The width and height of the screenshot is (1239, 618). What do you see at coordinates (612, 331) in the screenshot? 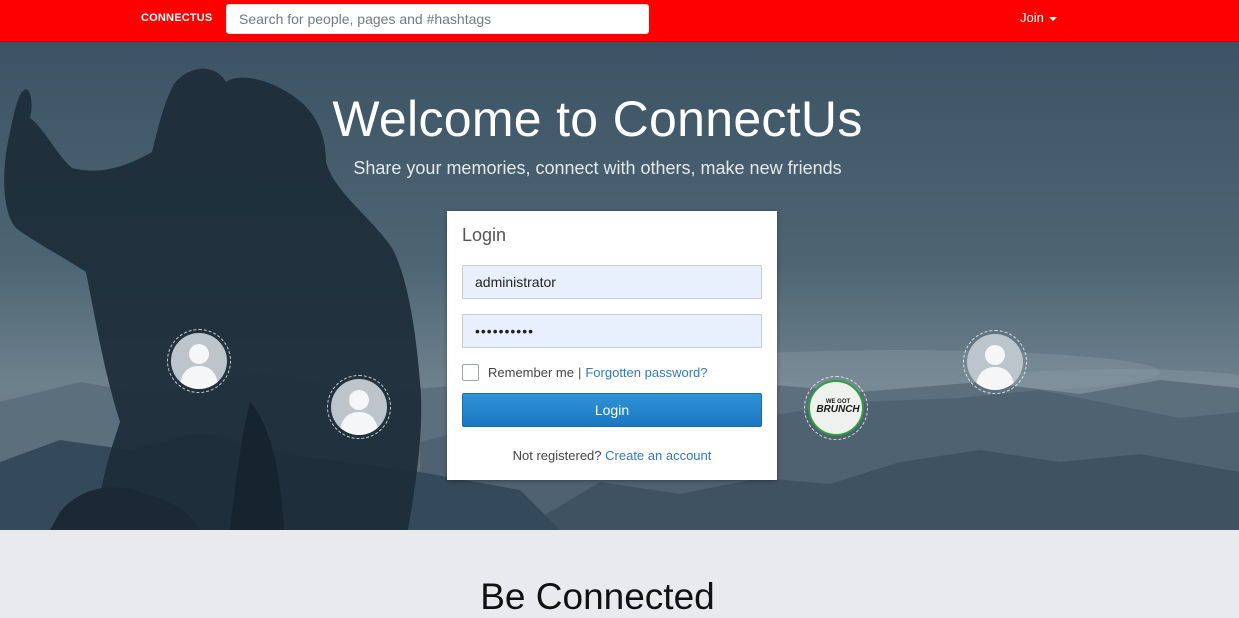
I see `password-field` at bounding box center [612, 331].